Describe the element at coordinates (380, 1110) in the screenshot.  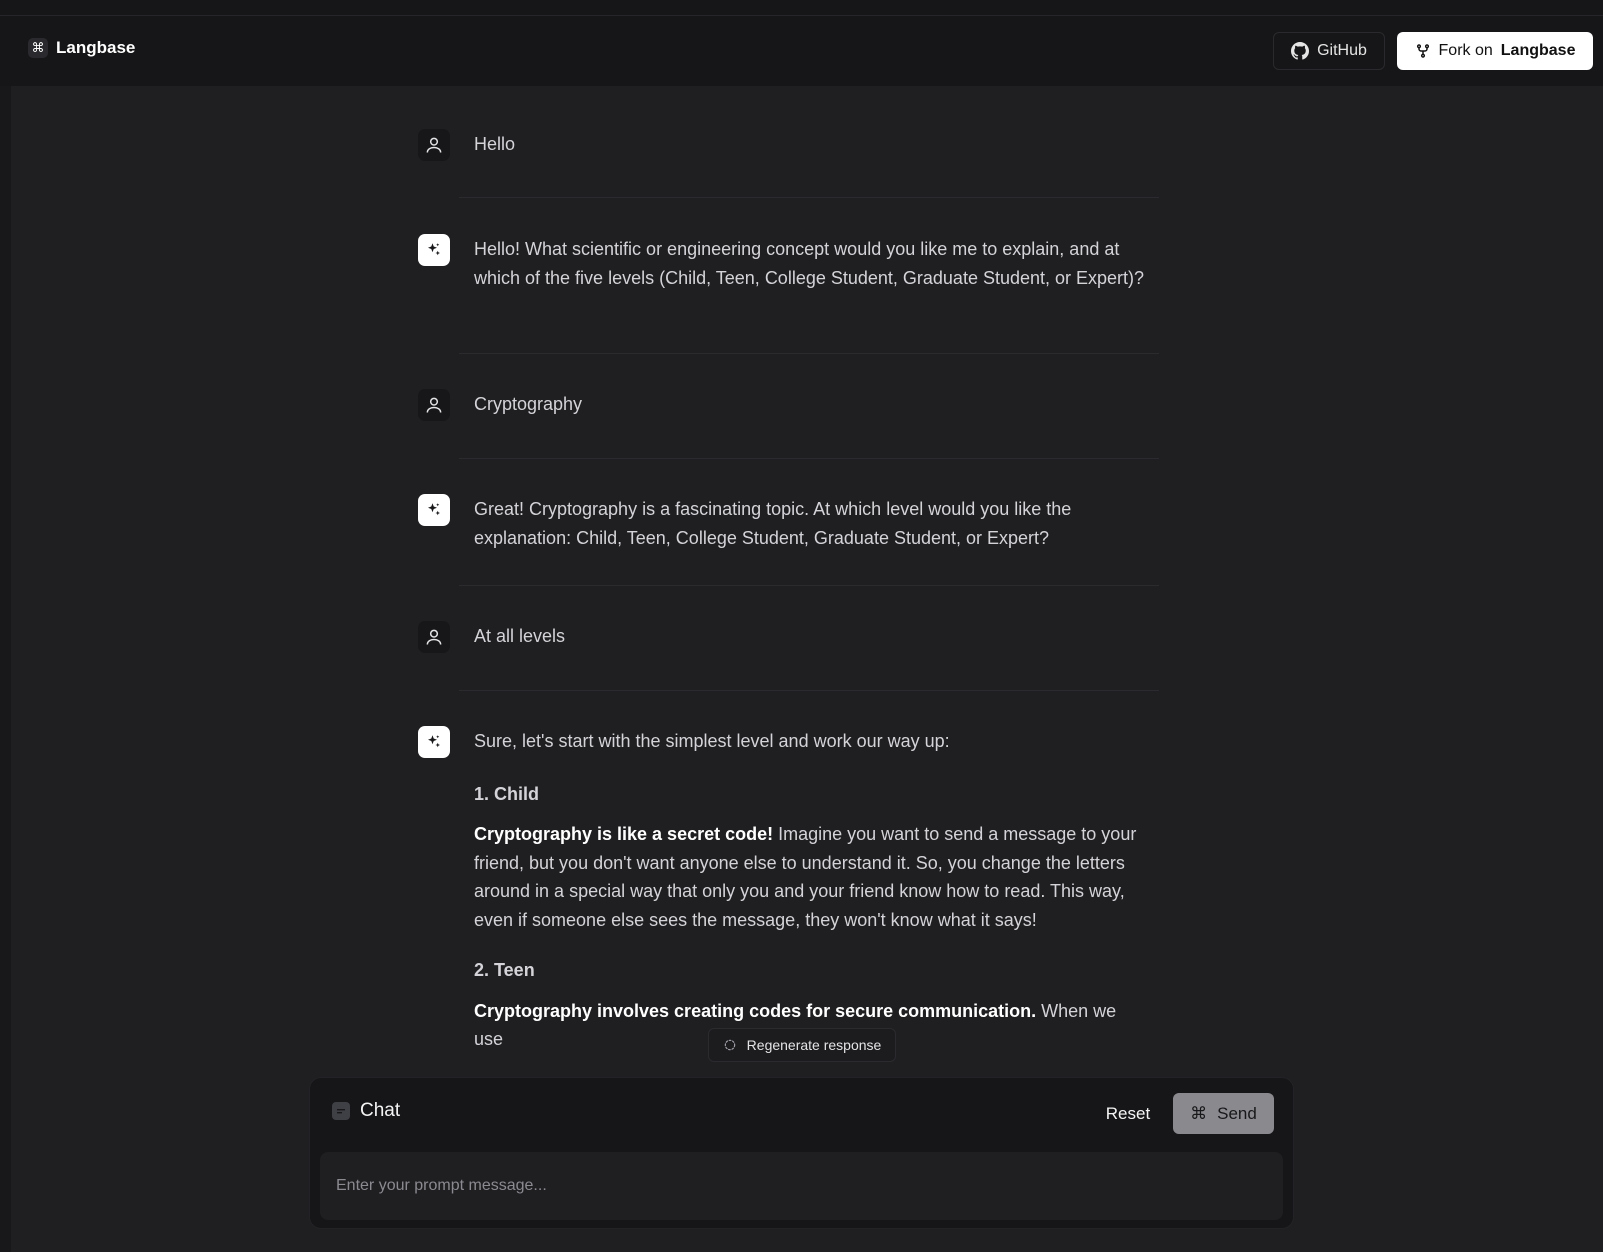
I see `composer-title-text: Chat` at that location.